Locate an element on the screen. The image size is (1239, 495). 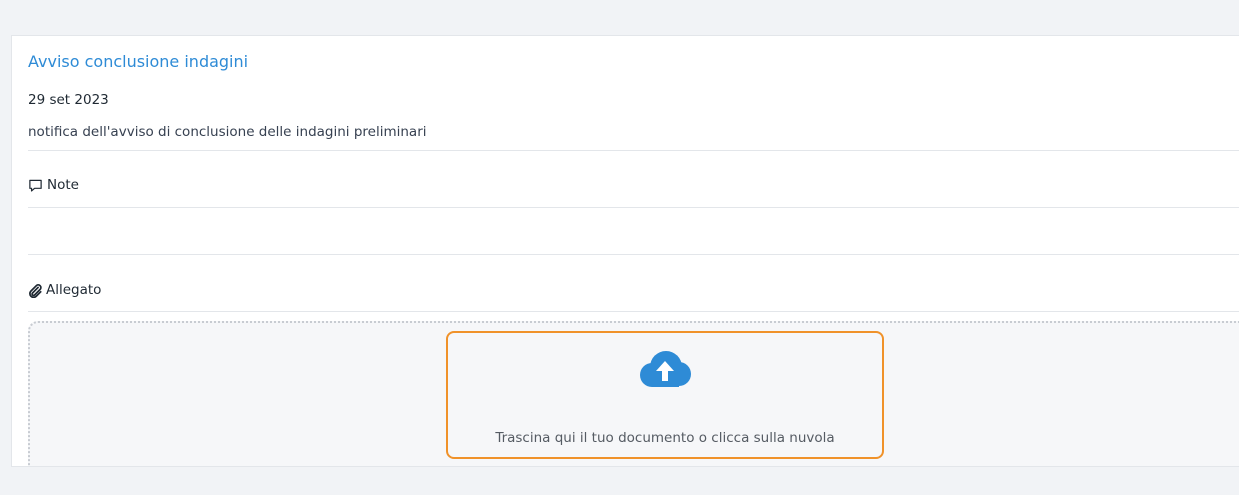
notes-label: Note is located at coordinates (63, 185).